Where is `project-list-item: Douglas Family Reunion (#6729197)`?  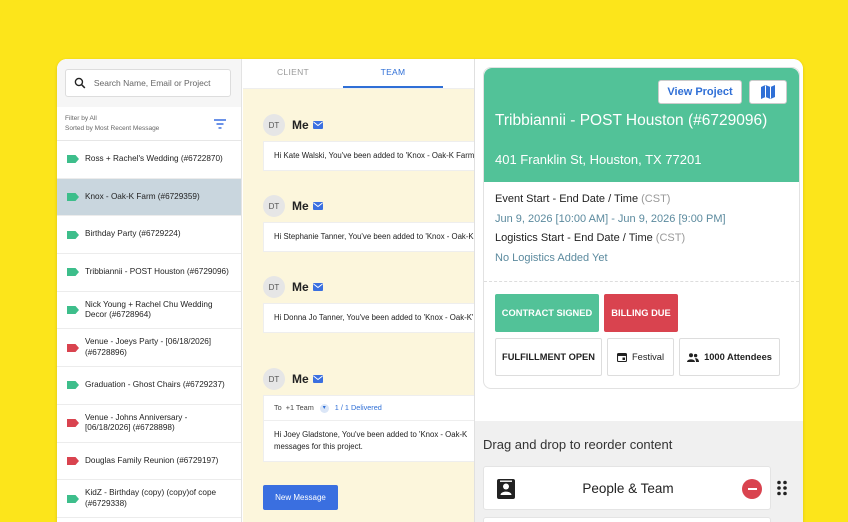
project-list-item: Douglas Family Reunion (#6729197) is located at coordinates (149, 462).